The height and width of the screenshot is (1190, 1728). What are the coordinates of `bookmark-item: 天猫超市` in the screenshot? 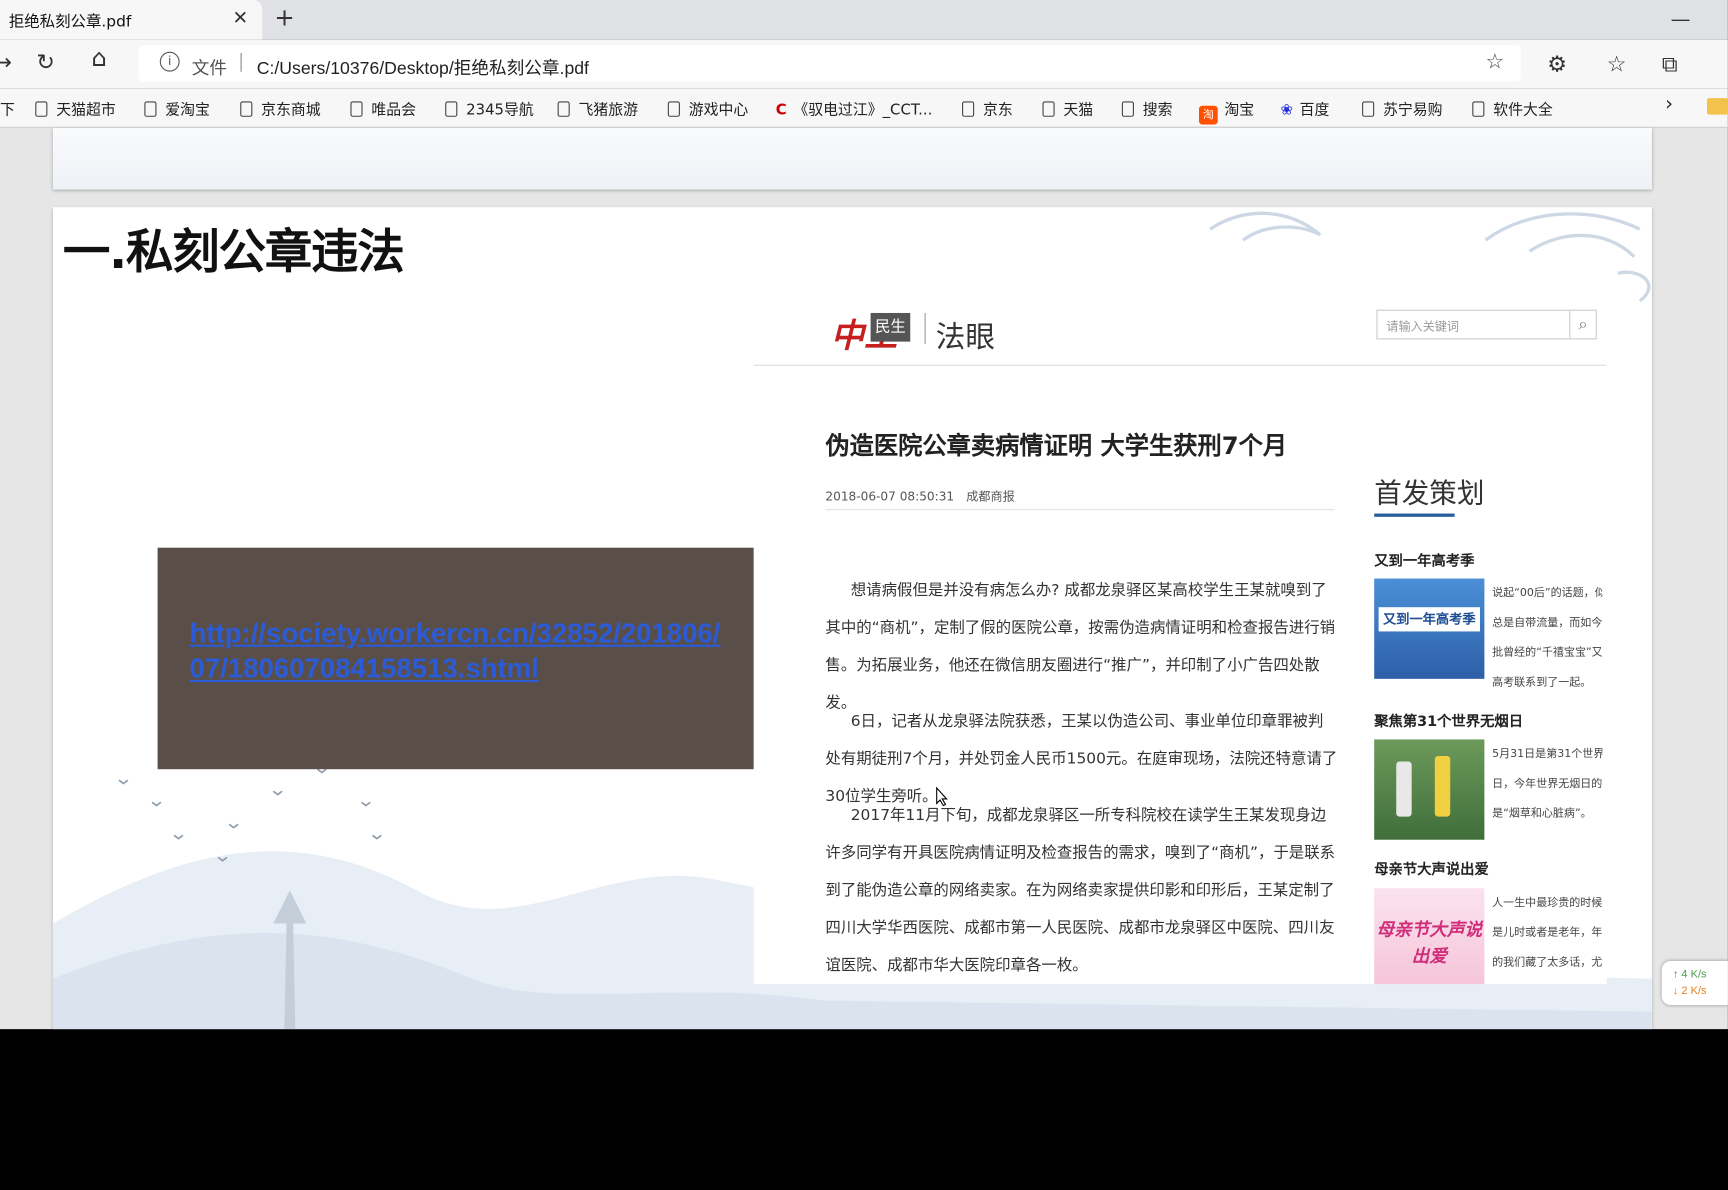 It's located at (75, 108).